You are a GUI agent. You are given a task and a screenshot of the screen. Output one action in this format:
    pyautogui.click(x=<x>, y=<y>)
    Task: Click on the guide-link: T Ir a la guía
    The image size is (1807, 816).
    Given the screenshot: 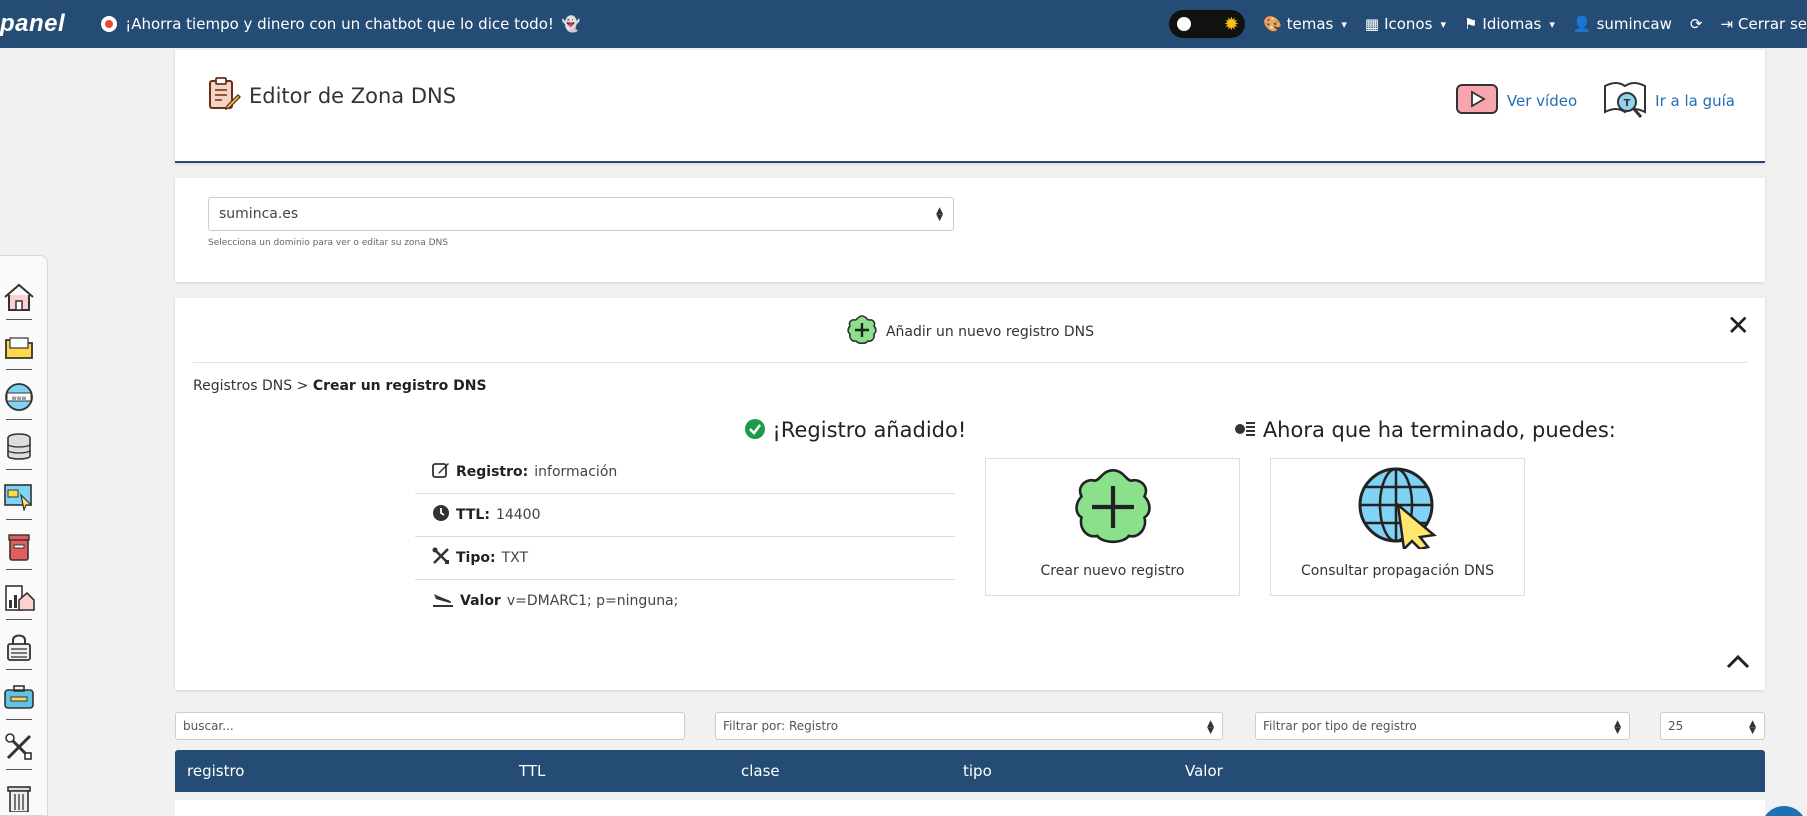 What is the action you would take?
    pyautogui.click(x=1669, y=101)
    